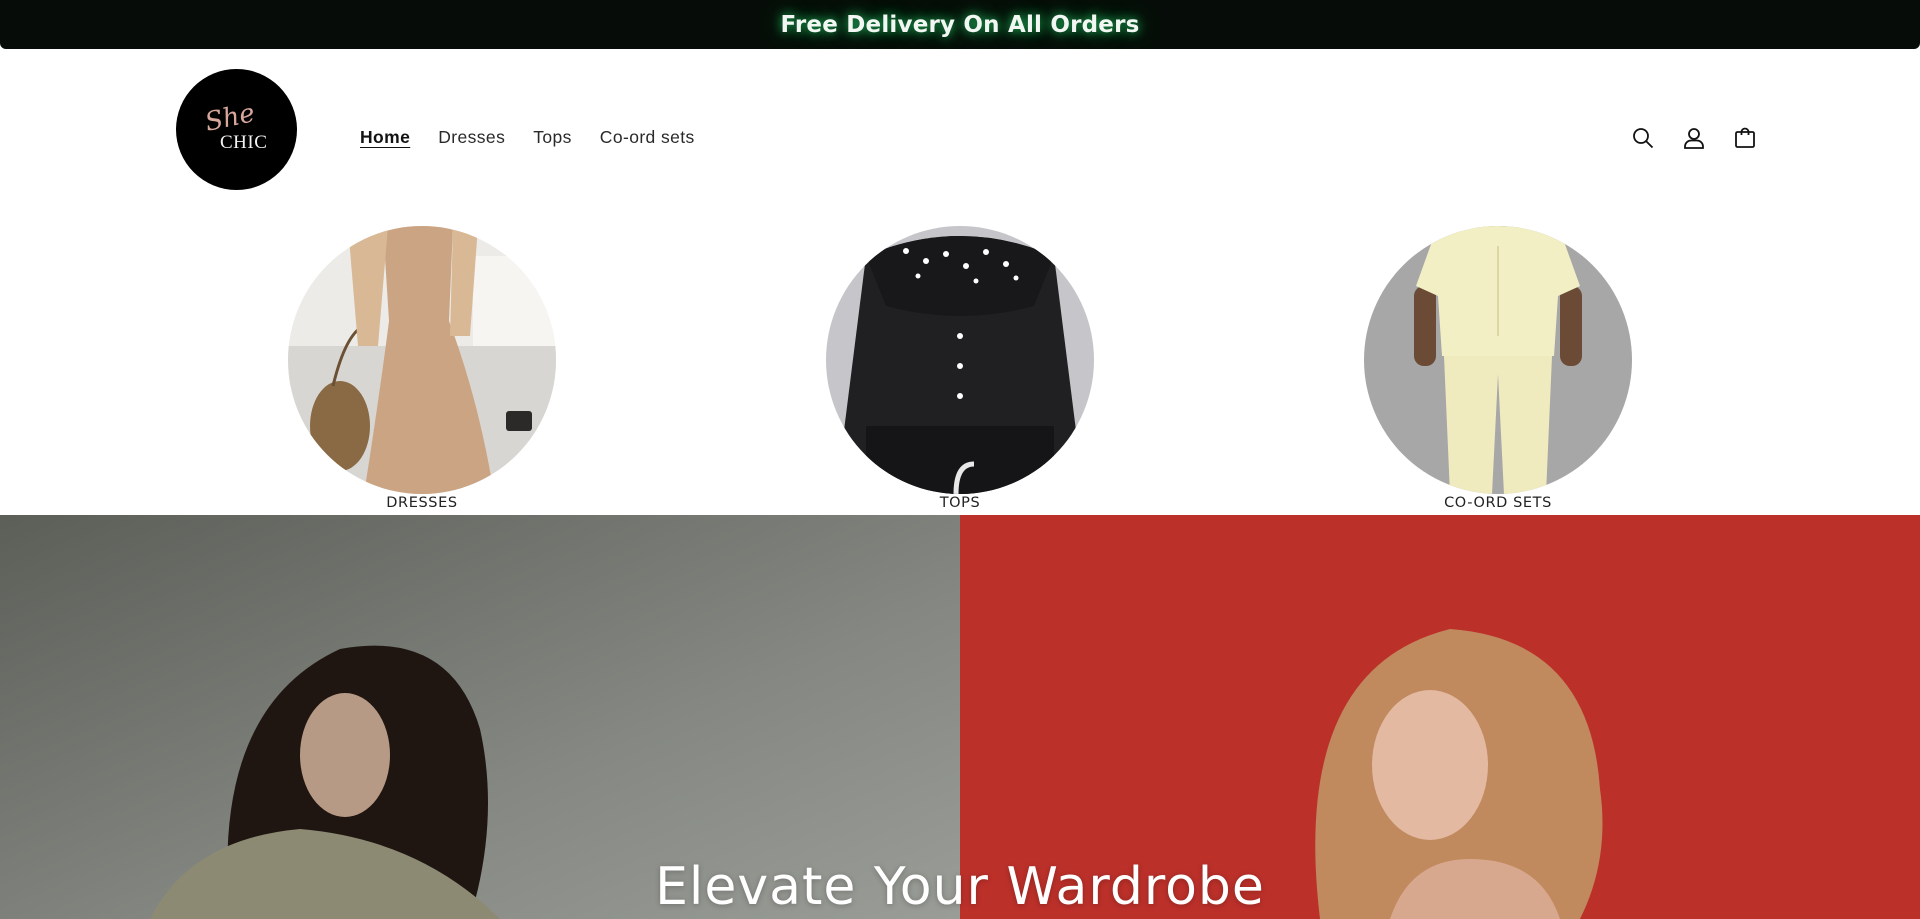 Image resolution: width=1920 pixels, height=919 pixels. What do you see at coordinates (960, 360) in the screenshot?
I see `category-image-tops` at bounding box center [960, 360].